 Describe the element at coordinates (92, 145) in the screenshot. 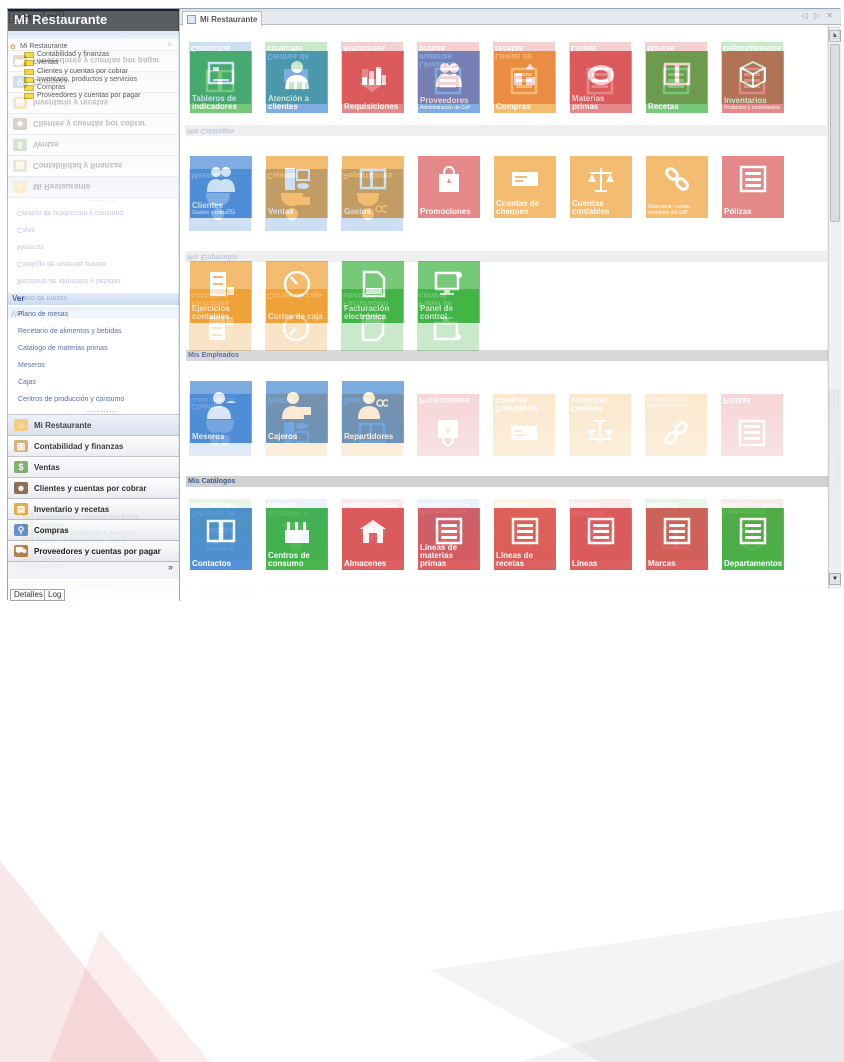

I see `nav-button: $ Ventas` at that location.